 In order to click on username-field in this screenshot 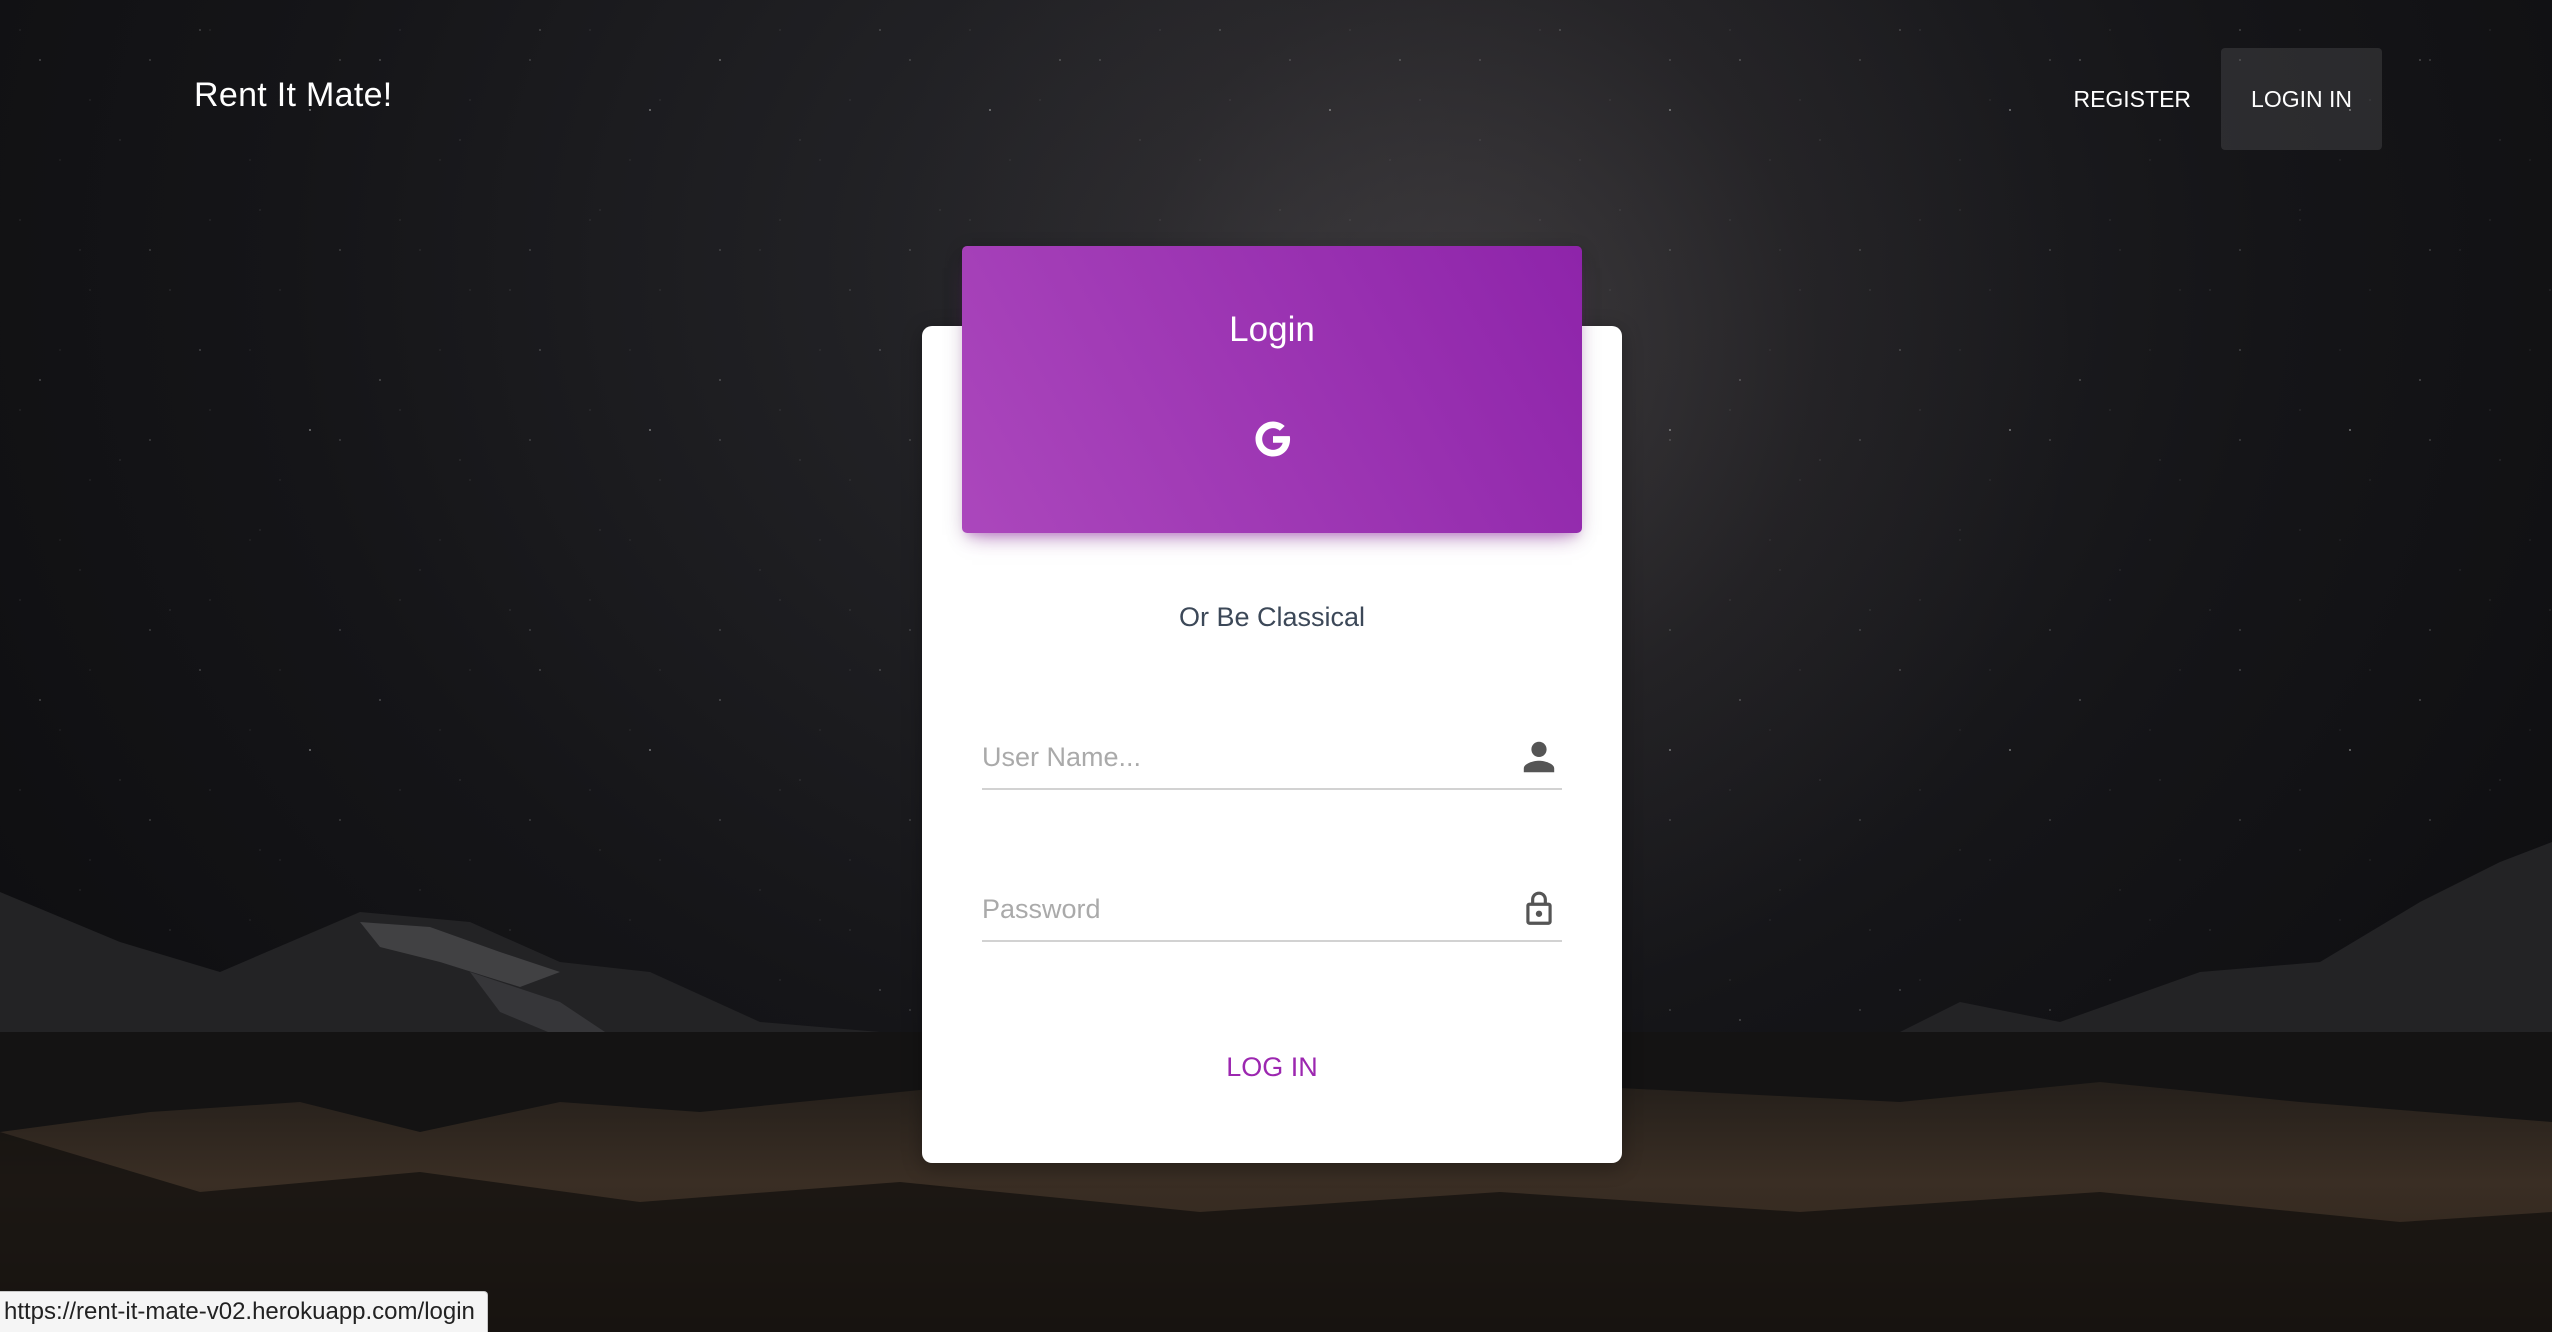, I will do `click(1272, 759)`.